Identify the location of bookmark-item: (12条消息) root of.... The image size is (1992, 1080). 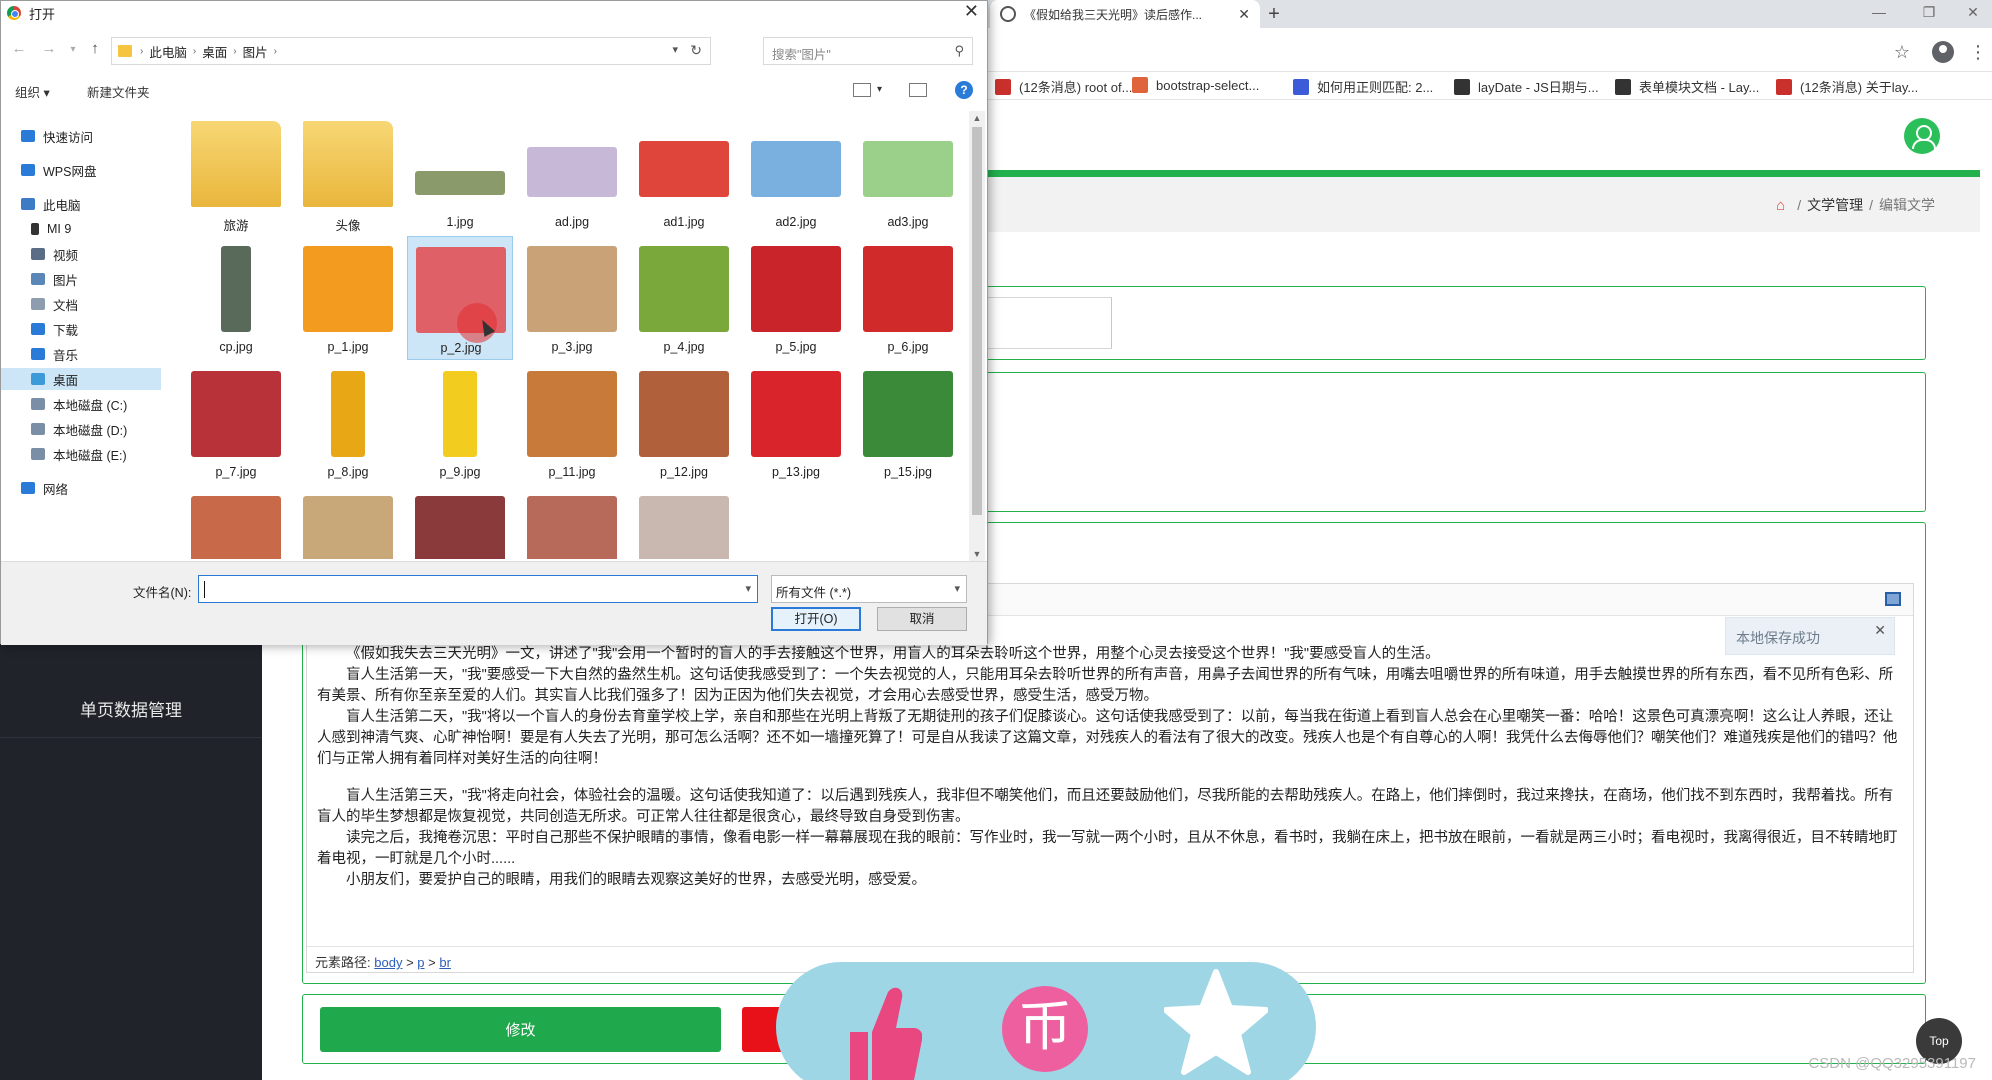
(1063, 86).